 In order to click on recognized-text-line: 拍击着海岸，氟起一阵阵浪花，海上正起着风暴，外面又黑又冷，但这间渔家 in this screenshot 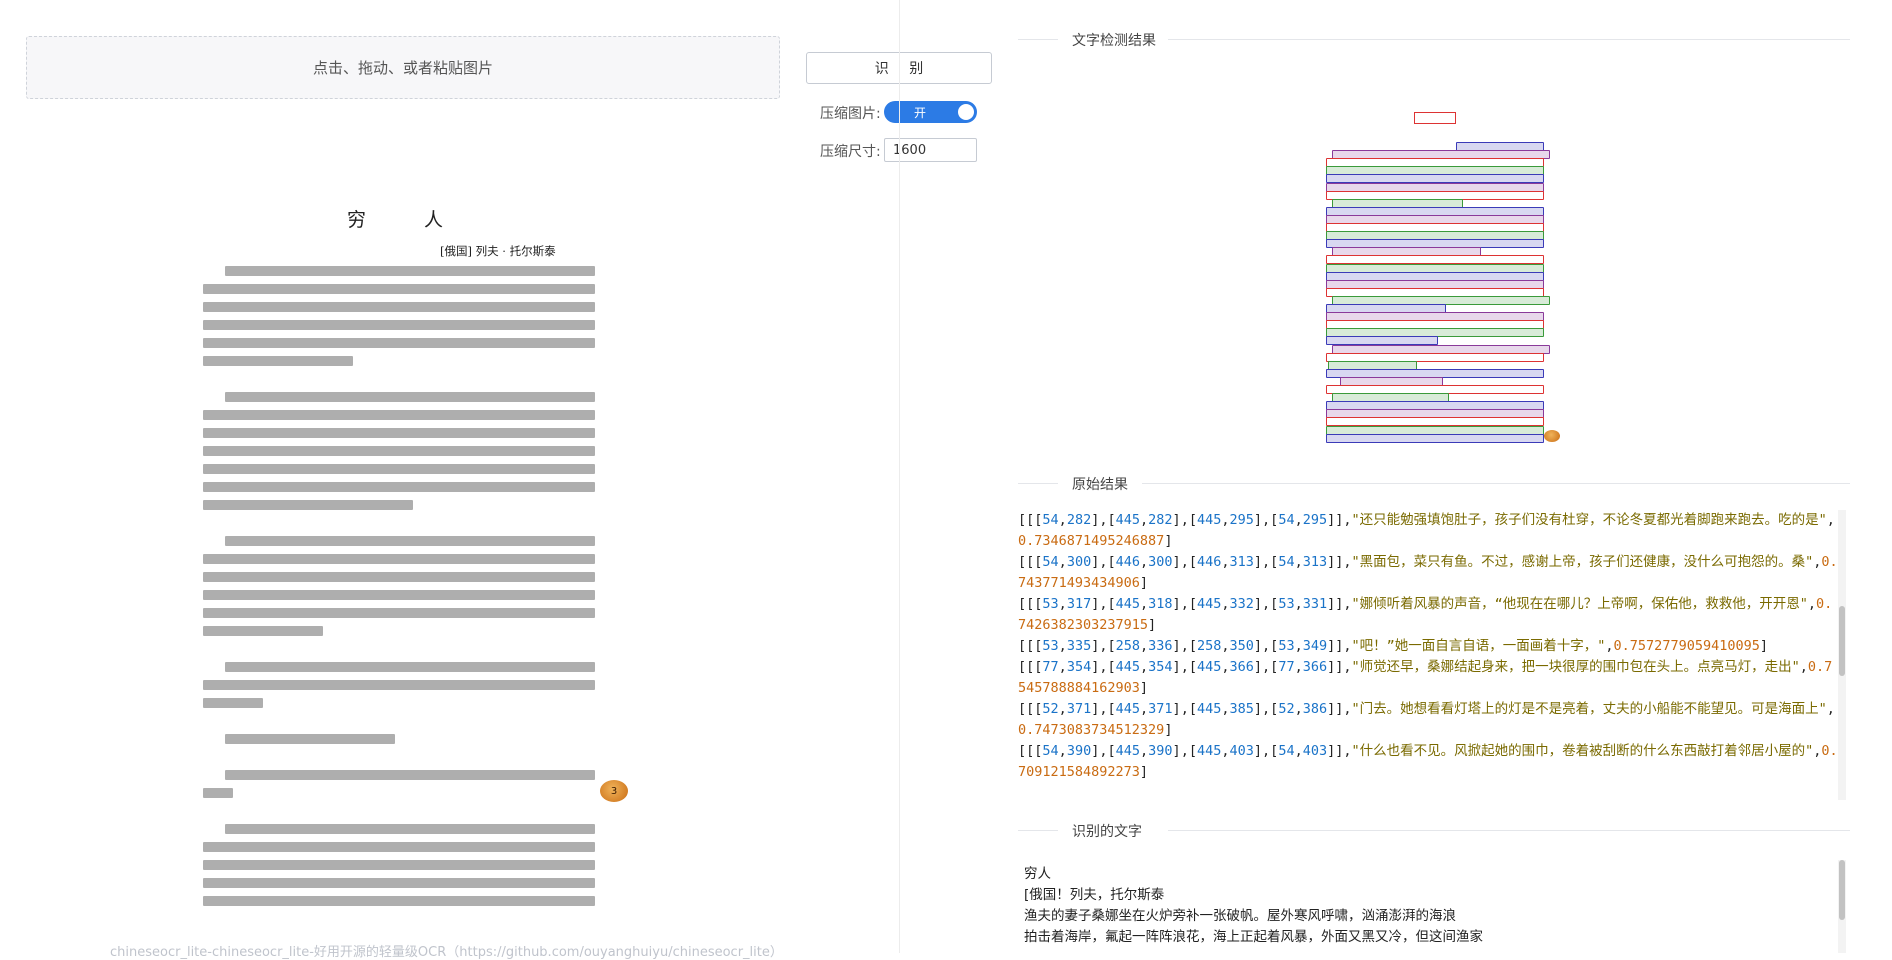, I will do `click(1253, 937)`.